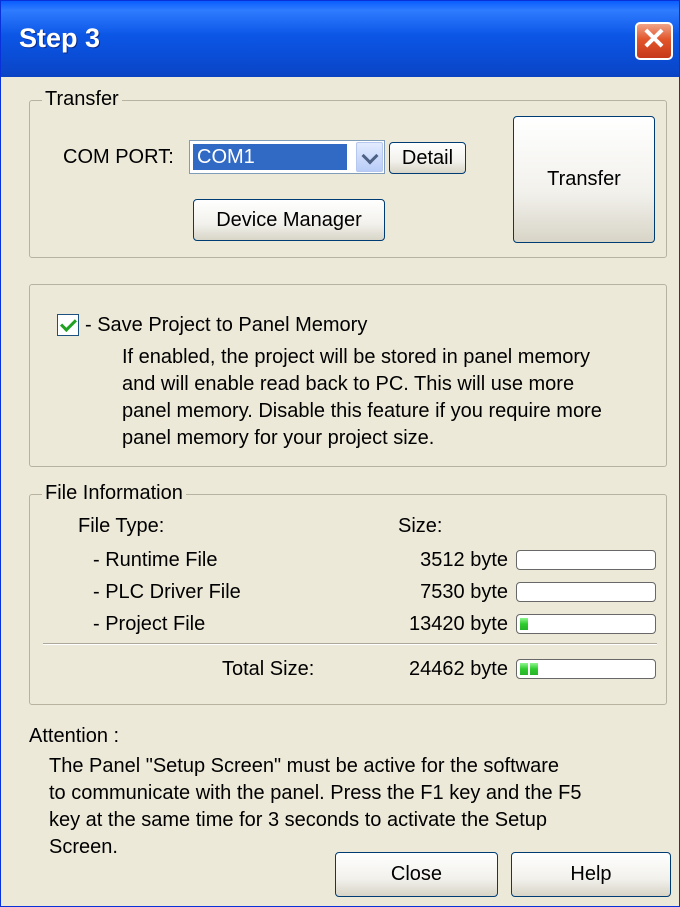 The width and height of the screenshot is (680, 907). I want to click on project-file-size-bar, so click(586, 624).